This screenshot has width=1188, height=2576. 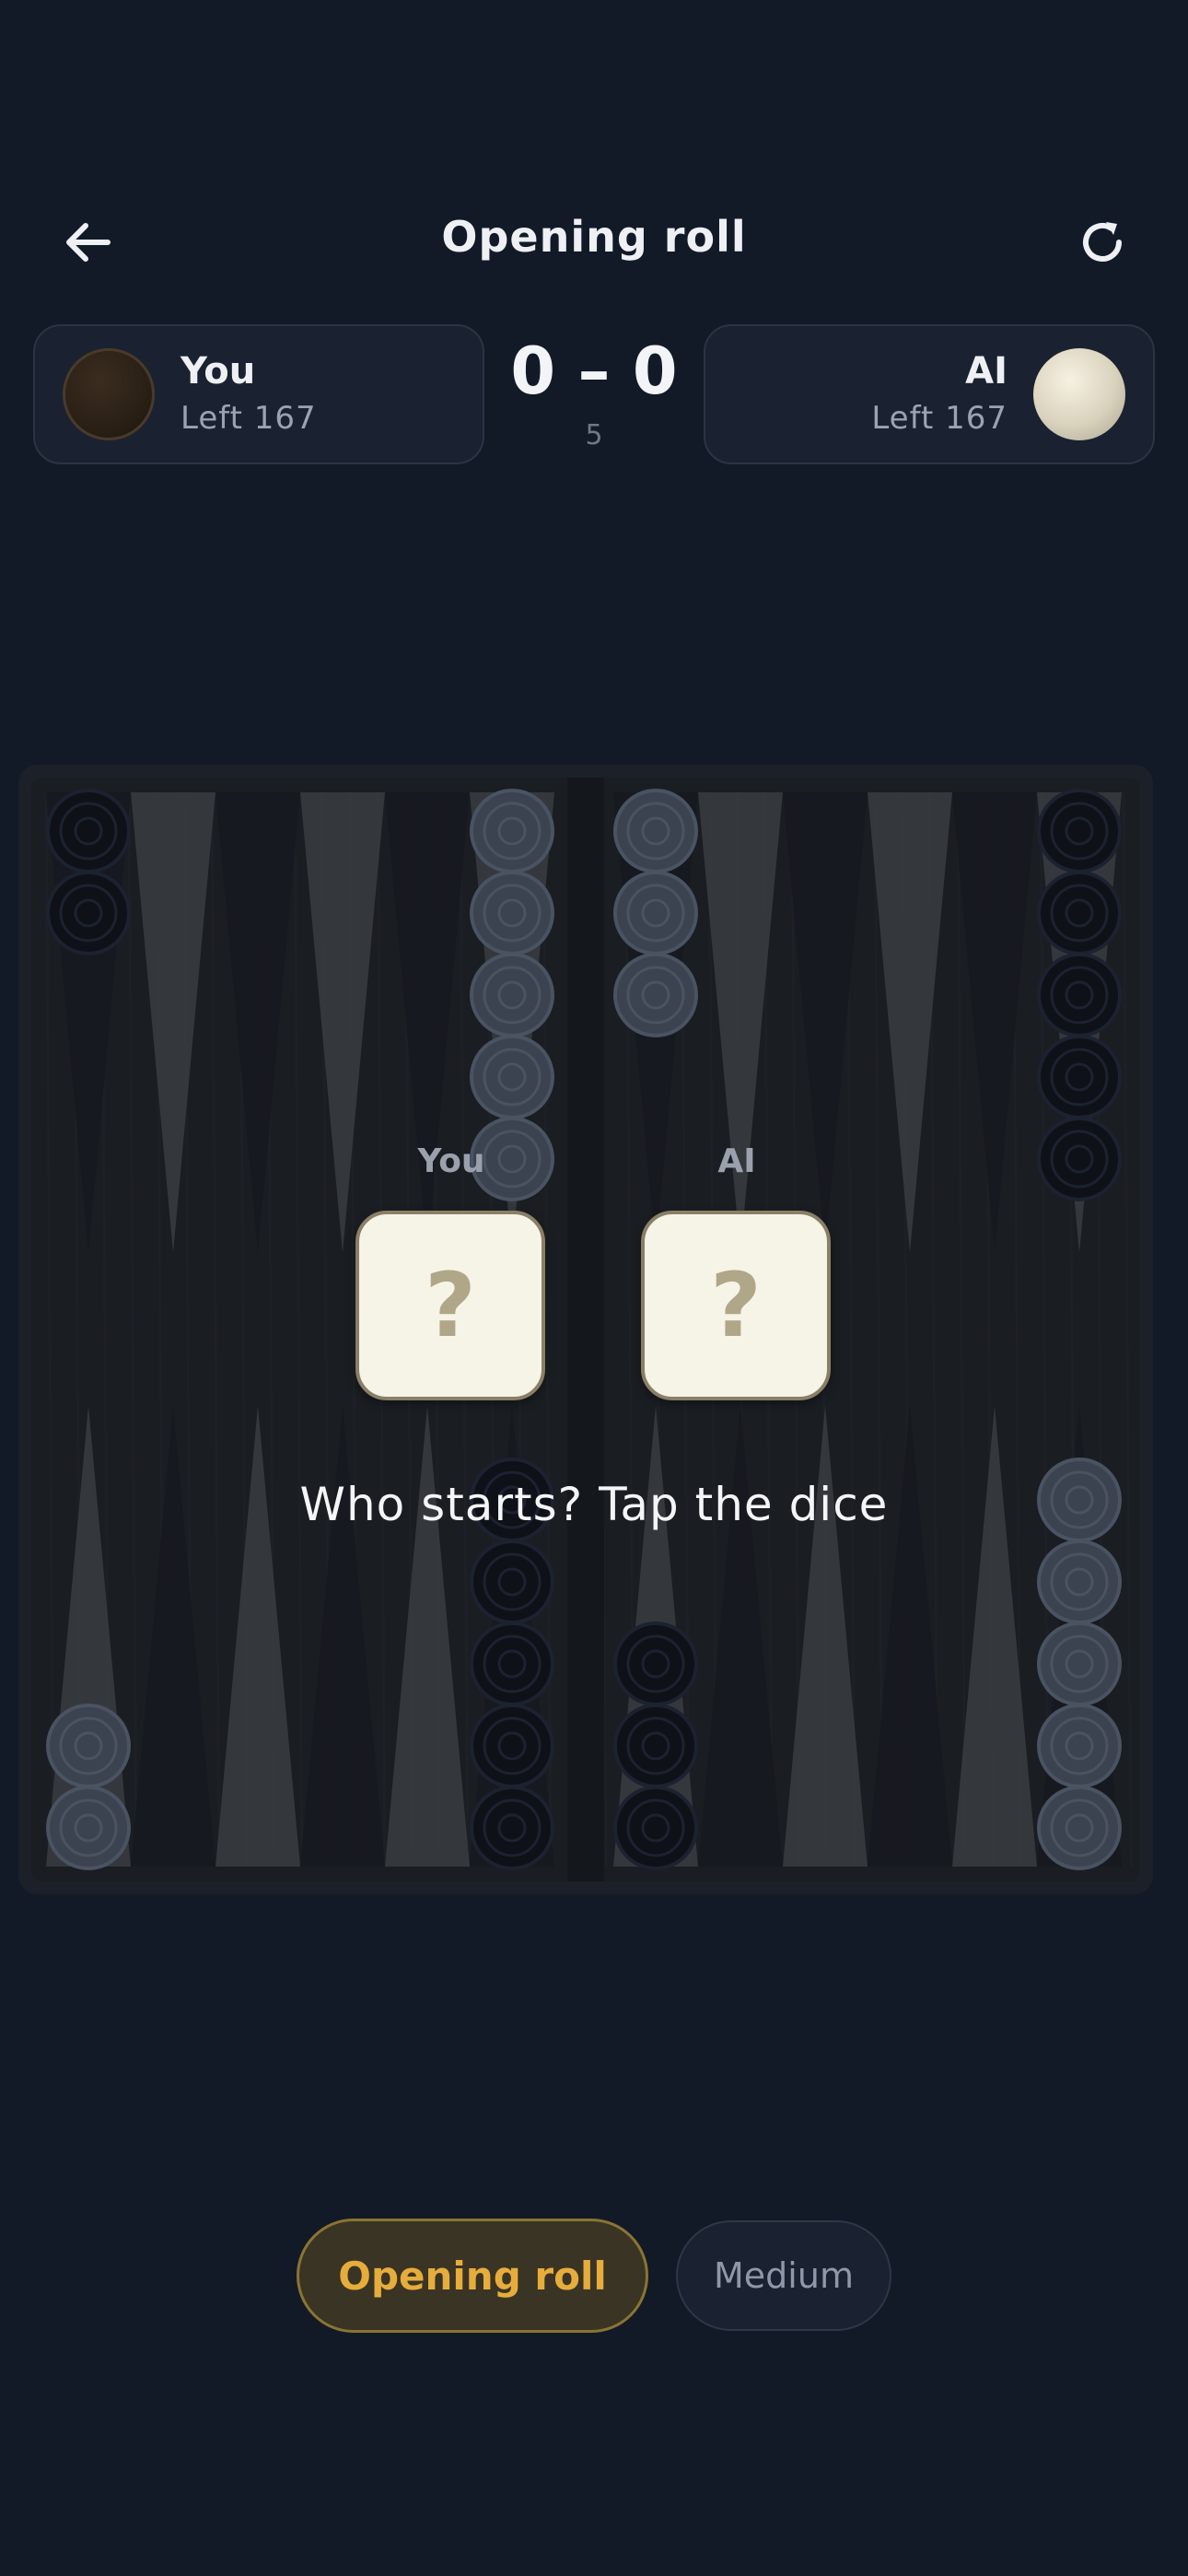 What do you see at coordinates (594, 237) in the screenshot?
I see `page-title: Opening roll` at bounding box center [594, 237].